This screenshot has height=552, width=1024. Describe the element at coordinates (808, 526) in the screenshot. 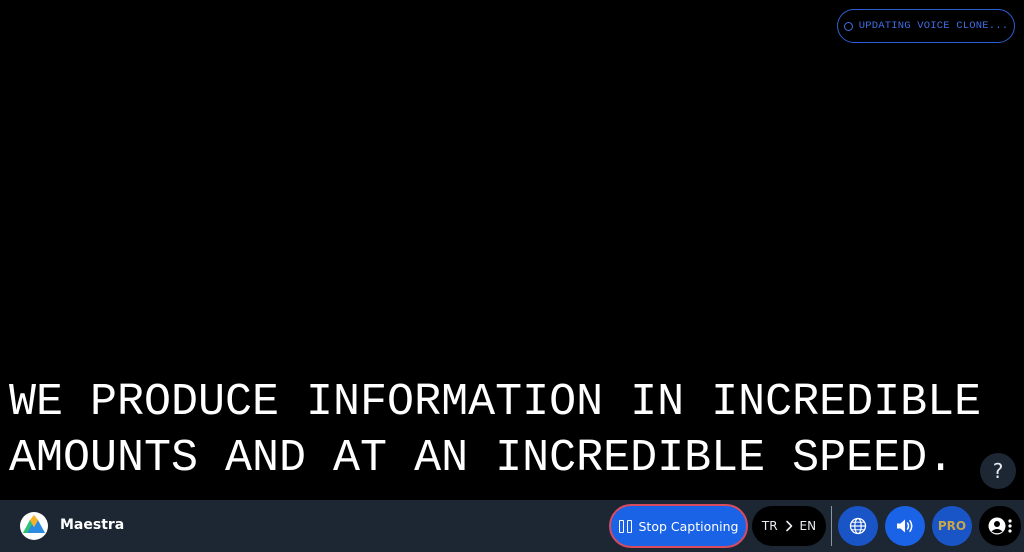

I see `target-language: EN` at that location.